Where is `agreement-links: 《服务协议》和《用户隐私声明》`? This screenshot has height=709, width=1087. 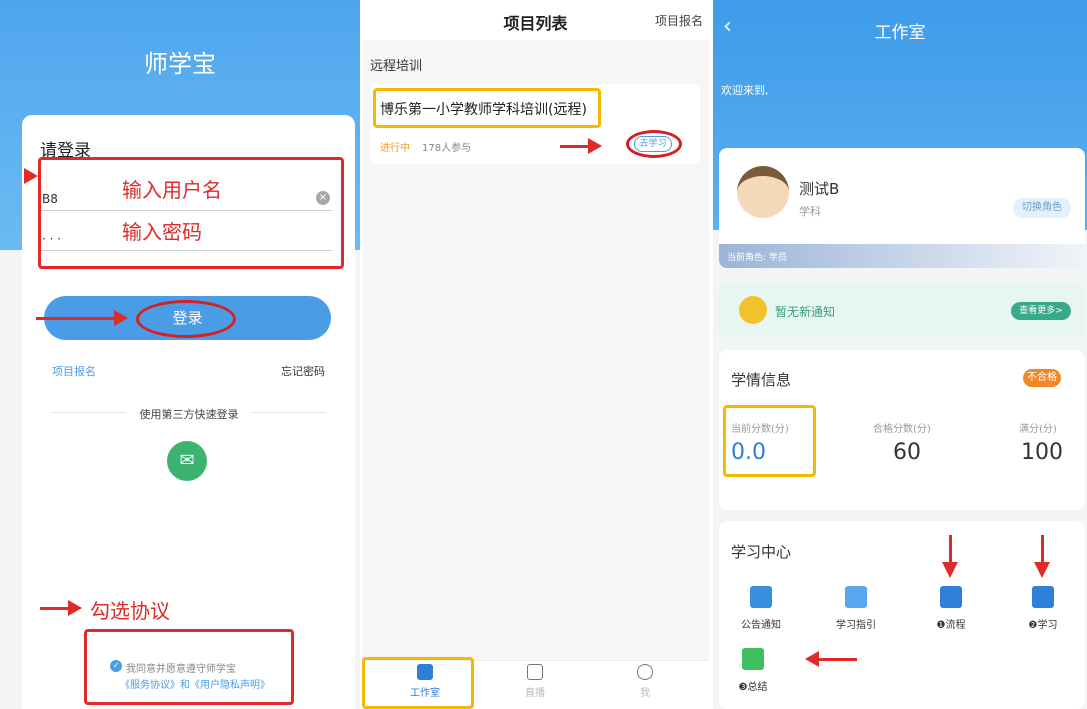 agreement-links: 《服务协议》和《用户隐私声明》 is located at coordinates (195, 683).